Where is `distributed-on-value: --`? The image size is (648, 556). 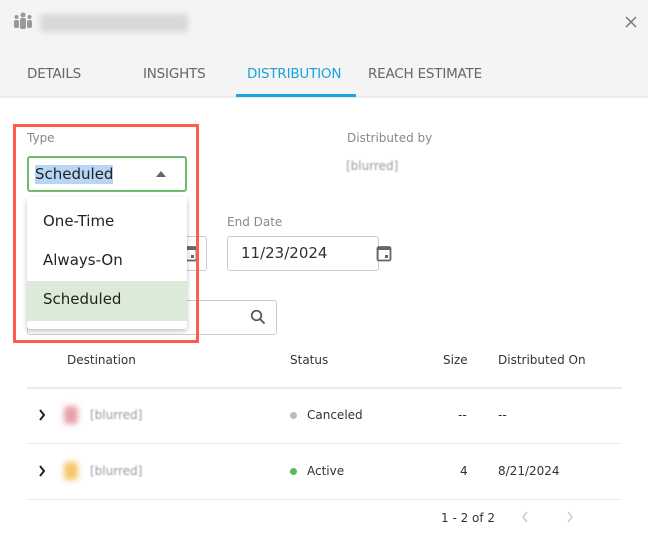
distributed-on-value: -- is located at coordinates (502, 415).